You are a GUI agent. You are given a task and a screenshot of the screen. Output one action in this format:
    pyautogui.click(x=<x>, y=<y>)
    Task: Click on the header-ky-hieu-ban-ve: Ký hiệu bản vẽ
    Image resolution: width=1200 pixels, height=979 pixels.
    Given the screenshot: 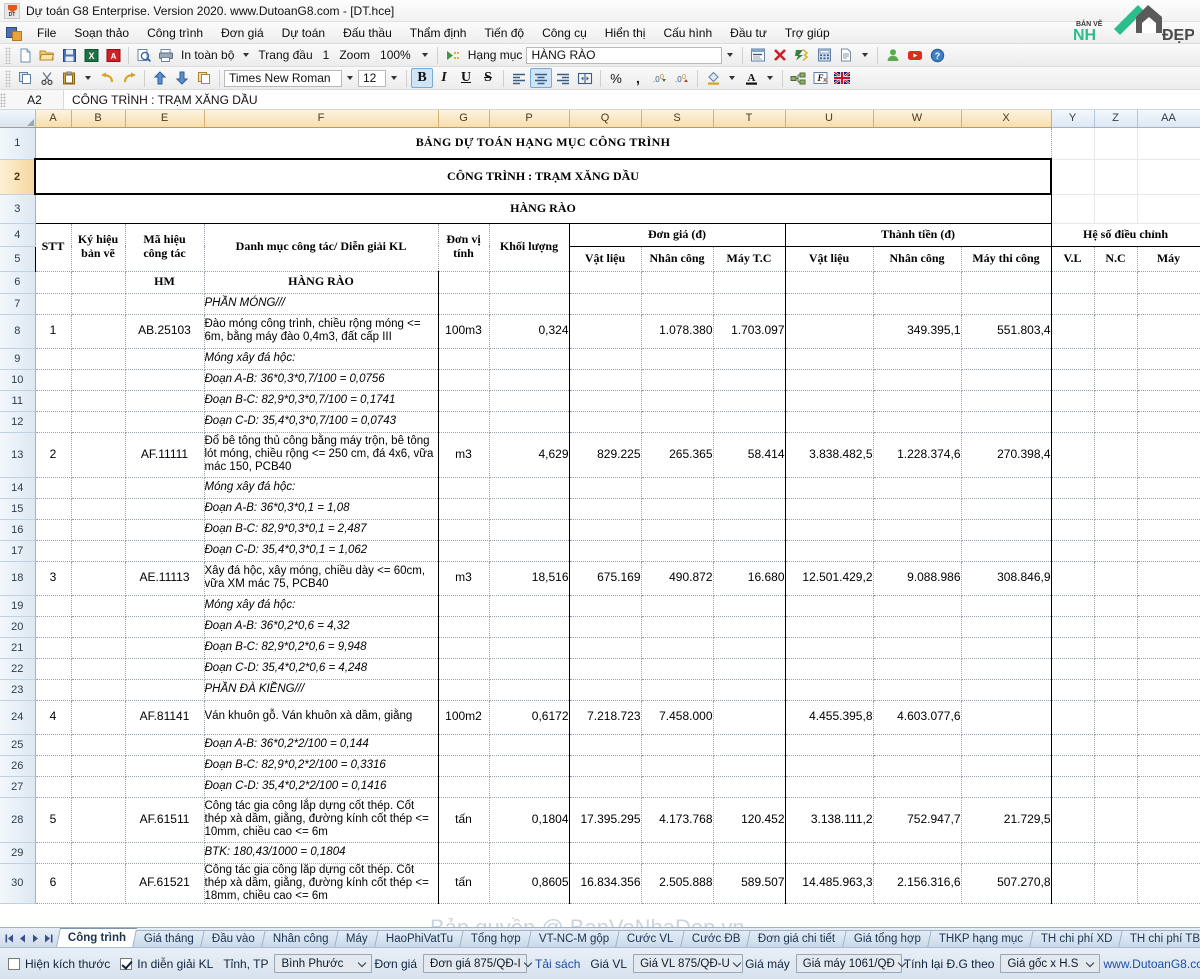 What is the action you would take?
    pyautogui.click(x=98, y=247)
    